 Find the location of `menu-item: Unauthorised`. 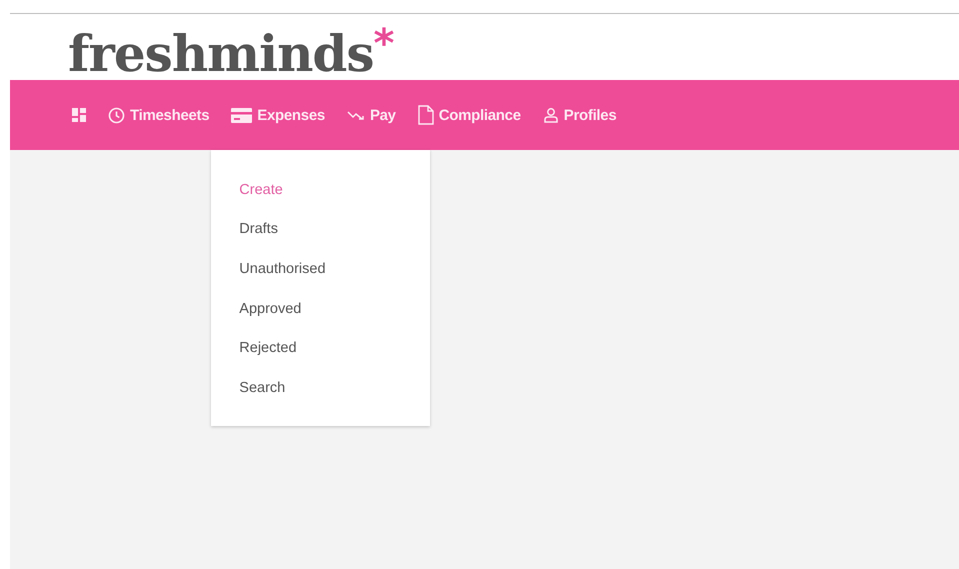

menu-item: Unauthorised is located at coordinates (320, 269).